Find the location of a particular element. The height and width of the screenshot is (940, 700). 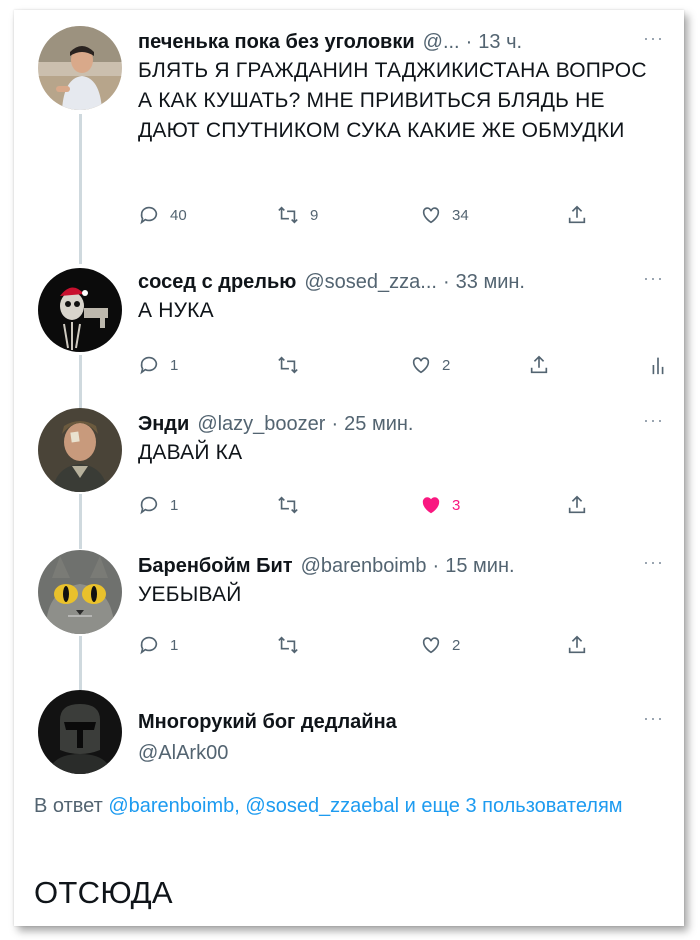

reply-count: 40 is located at coordinates (178, 215).